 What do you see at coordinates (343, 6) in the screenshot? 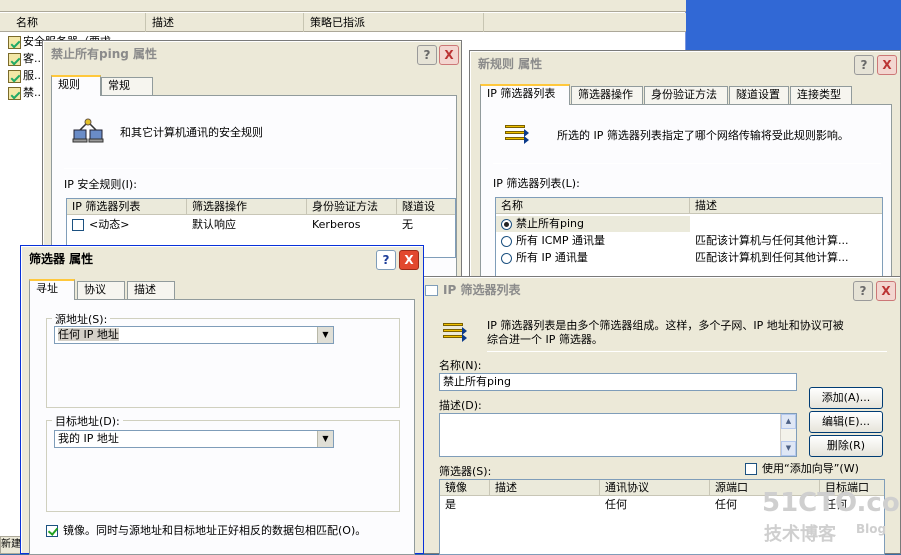
I see `toolbar-strip` at bounding box center [343, 6].